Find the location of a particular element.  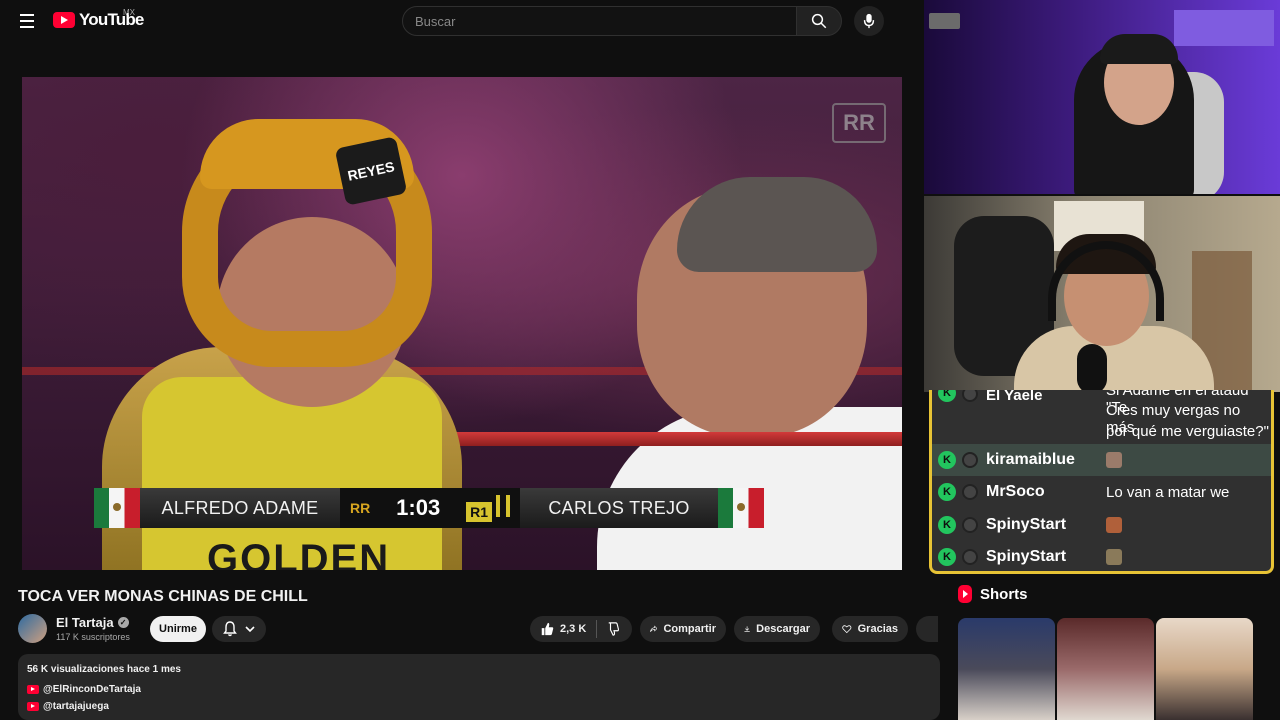

youtube-play-icon is located at coordinates (64, 20).